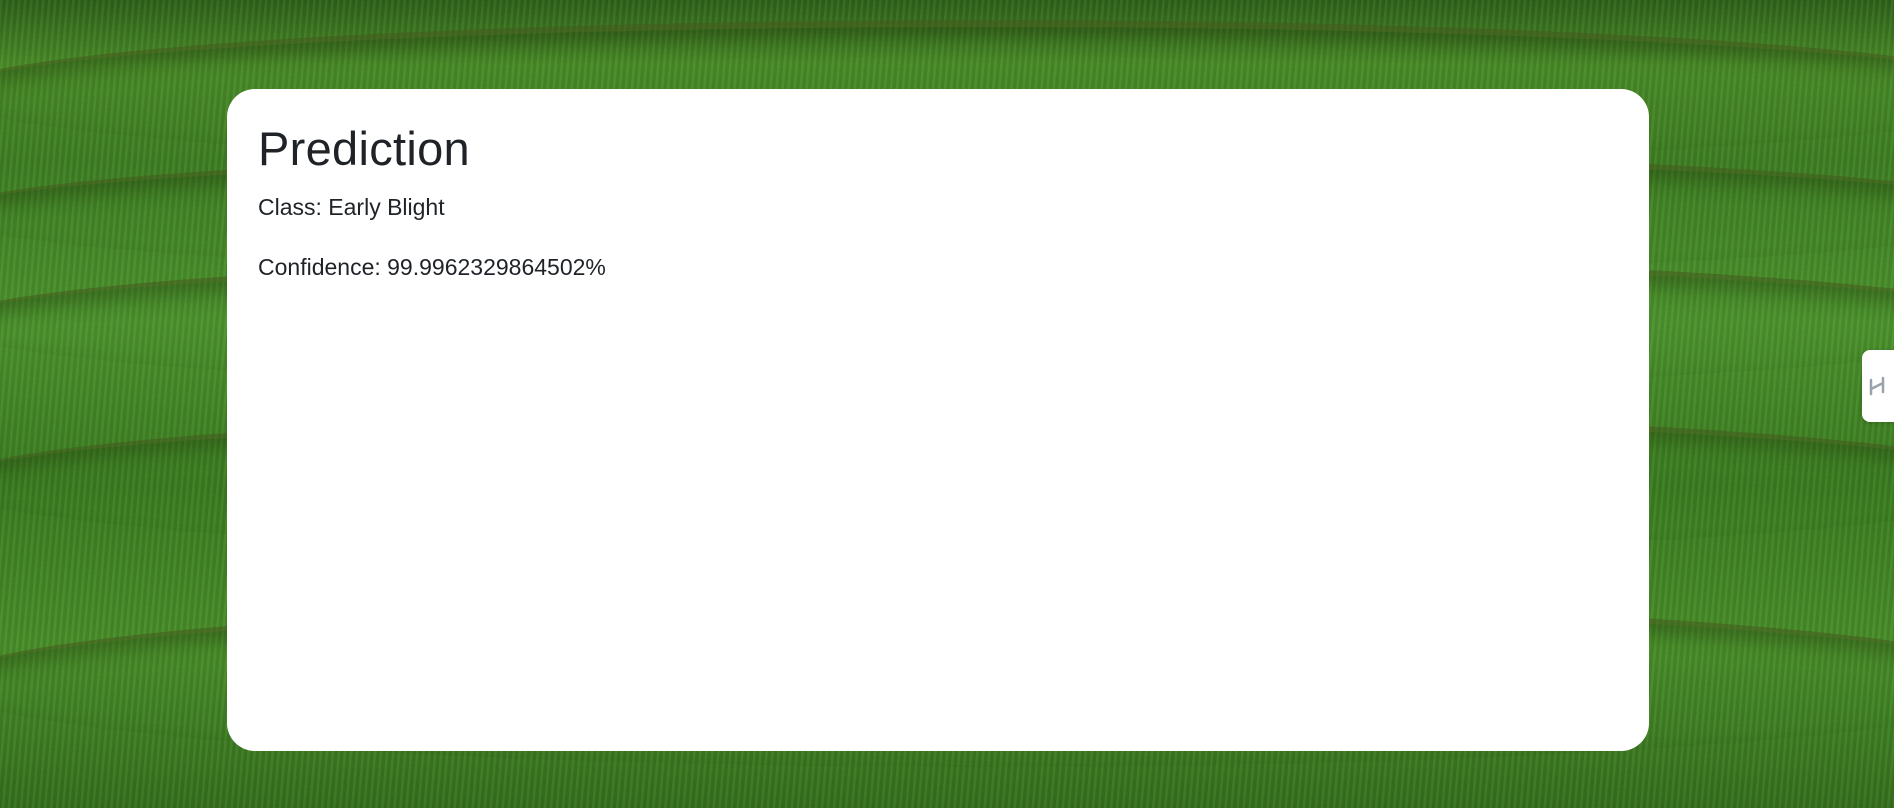 This screenshot has width=1894, height=808. Describe the element at coordinates (351, 207) in the screenshot. I see `prediction-class: Class: Early Blight` at that location.